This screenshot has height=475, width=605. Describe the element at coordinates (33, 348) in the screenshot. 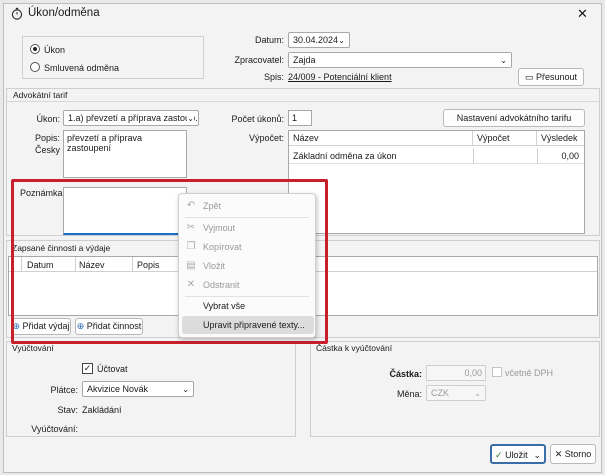

I see `vyuctovani-group-title: Vyúčtování` at that location.